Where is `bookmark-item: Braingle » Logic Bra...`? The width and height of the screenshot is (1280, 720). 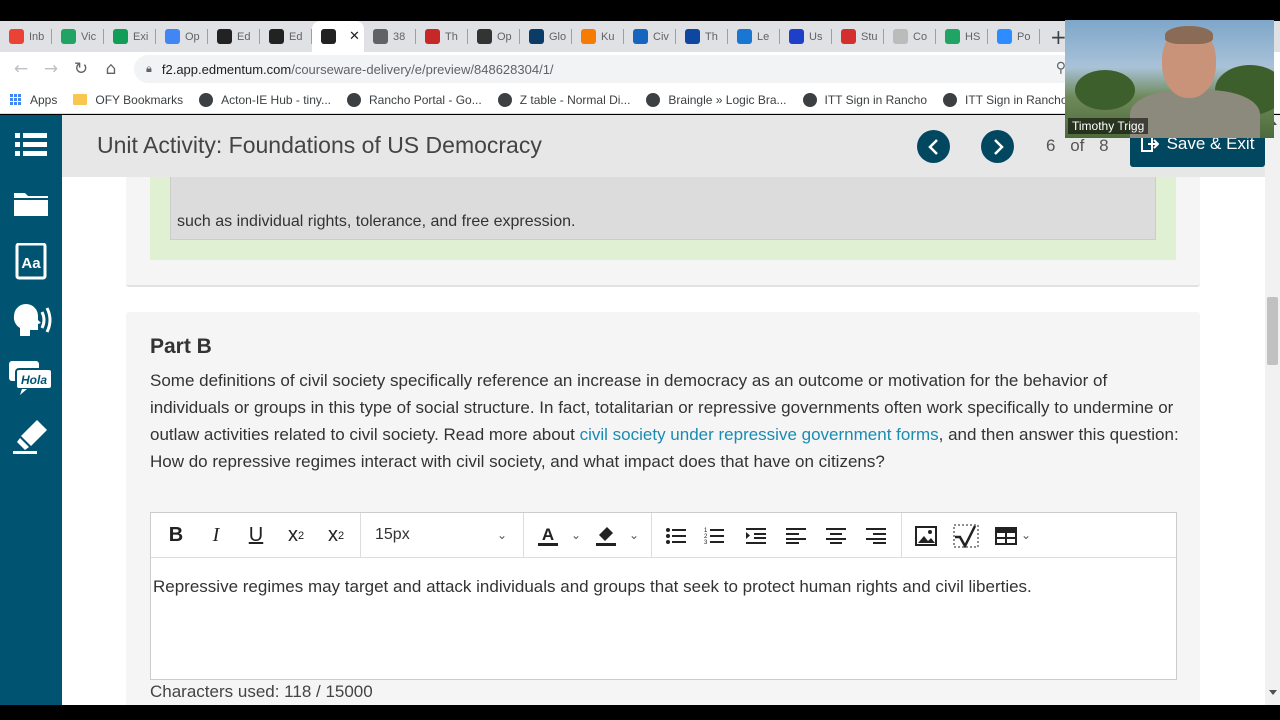
bookmark-item: Braingle » Logic Bra... is located at coordinates (716, 99).